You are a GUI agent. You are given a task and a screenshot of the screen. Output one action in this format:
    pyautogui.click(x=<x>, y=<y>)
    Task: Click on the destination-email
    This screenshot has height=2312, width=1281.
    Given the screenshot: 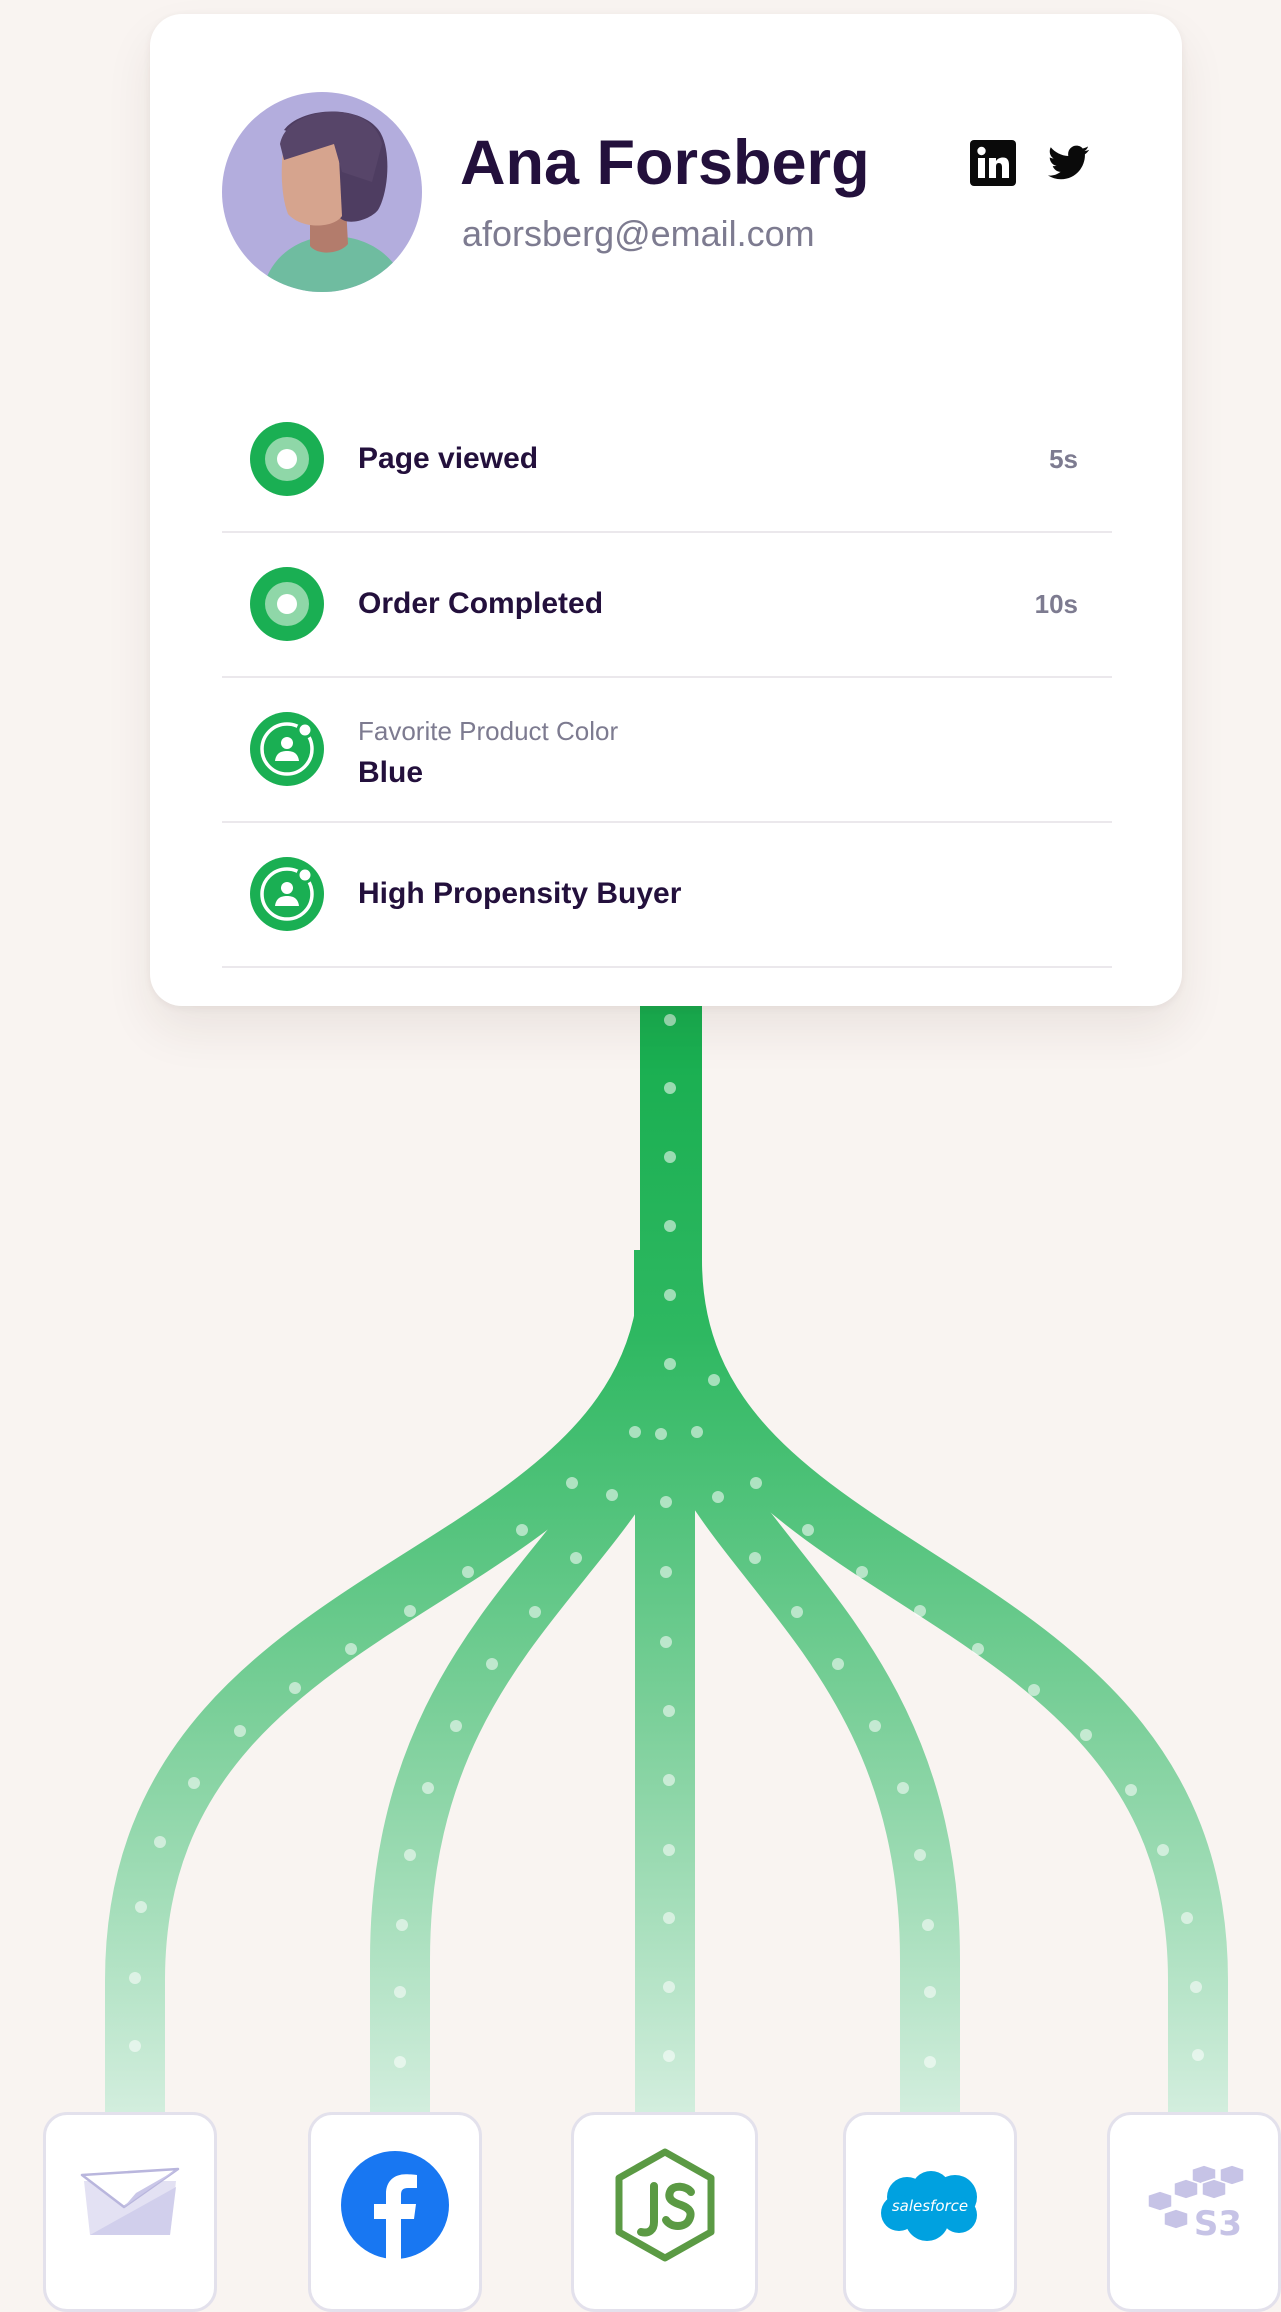 What is the action you would take?
    pyautogui.click(x=130, y=2212)
    